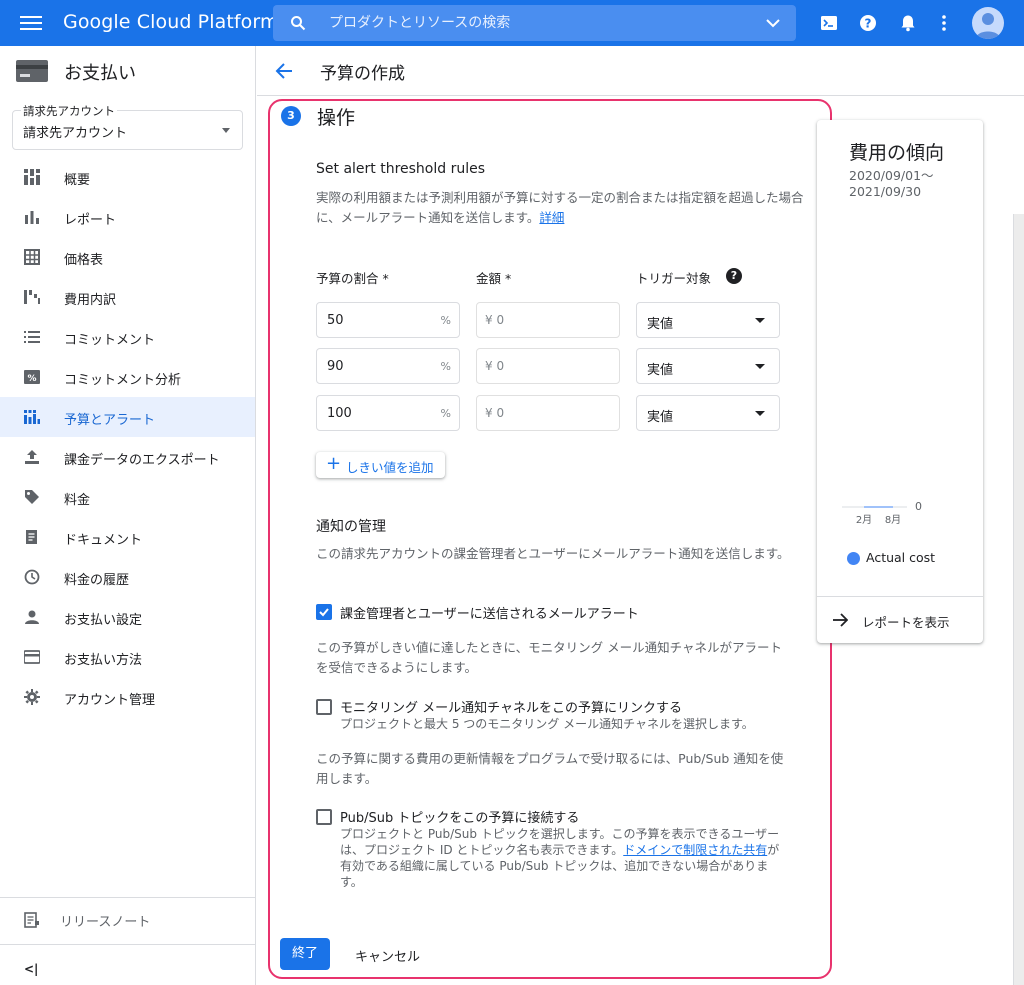  What do you see at coordinates (908, 23) in the screenshot?
I see `notifications-icon` at bounding box center [908, 23].